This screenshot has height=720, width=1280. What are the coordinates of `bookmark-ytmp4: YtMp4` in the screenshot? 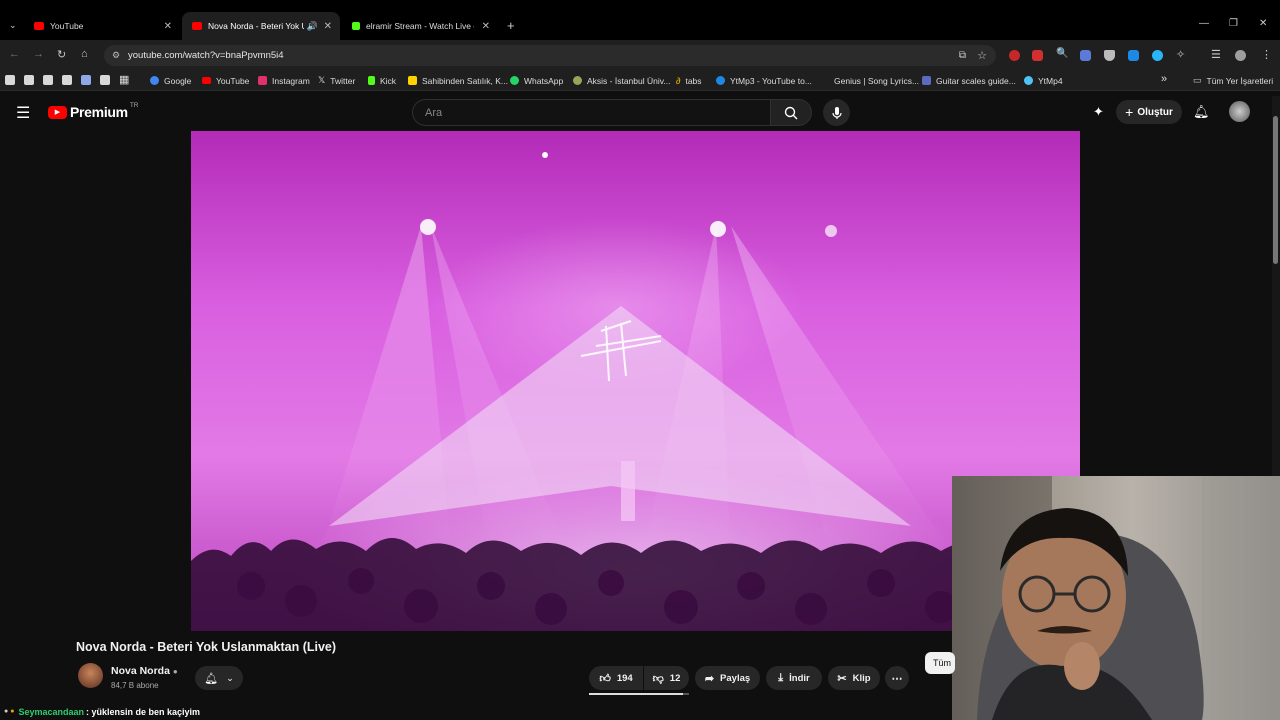 It's located at (1043, 80).